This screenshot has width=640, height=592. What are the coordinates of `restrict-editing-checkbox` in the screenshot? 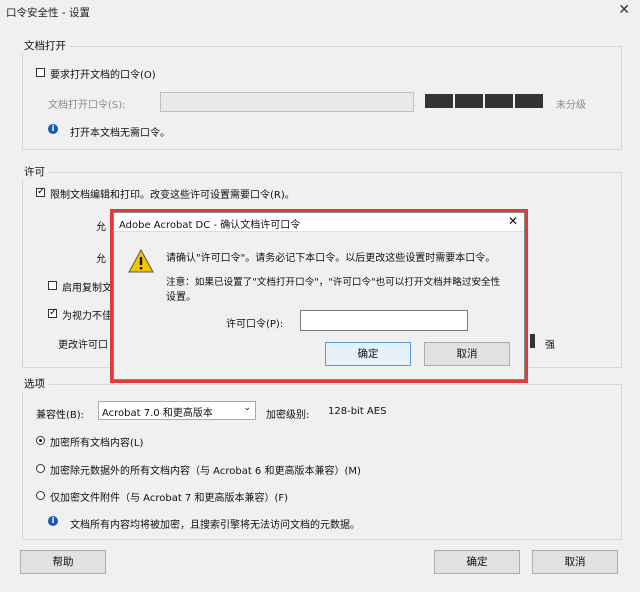 It's located at (40, 191).